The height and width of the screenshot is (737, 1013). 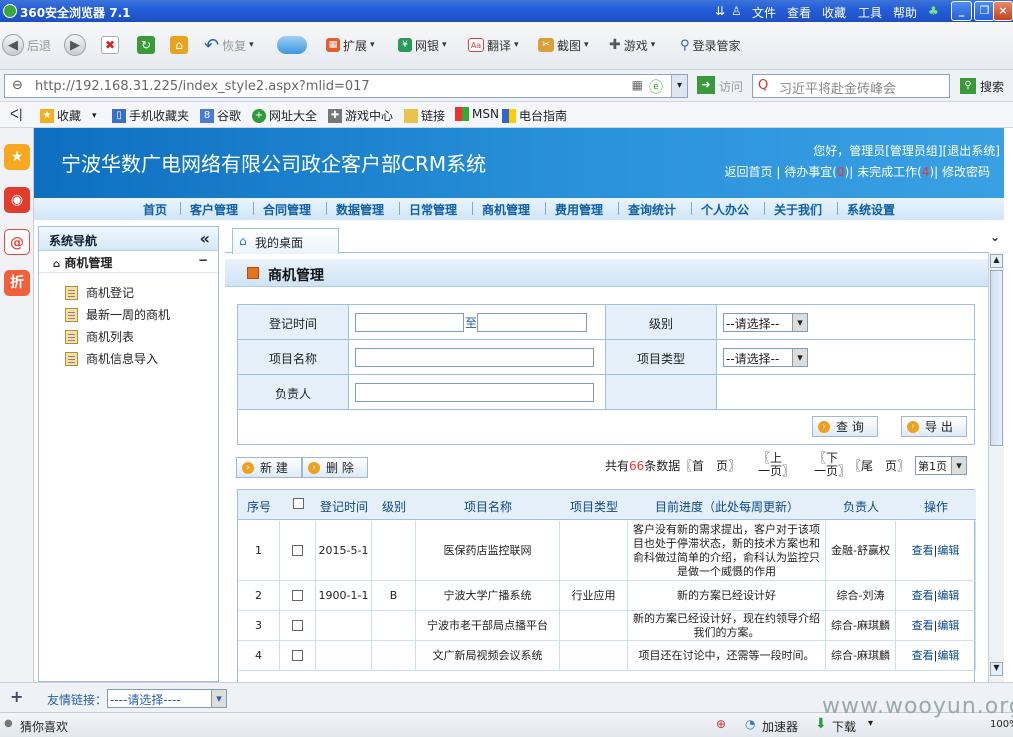 I want to click on login-manager-button: ⚲ 登录管家, so click(x=710, y=45).